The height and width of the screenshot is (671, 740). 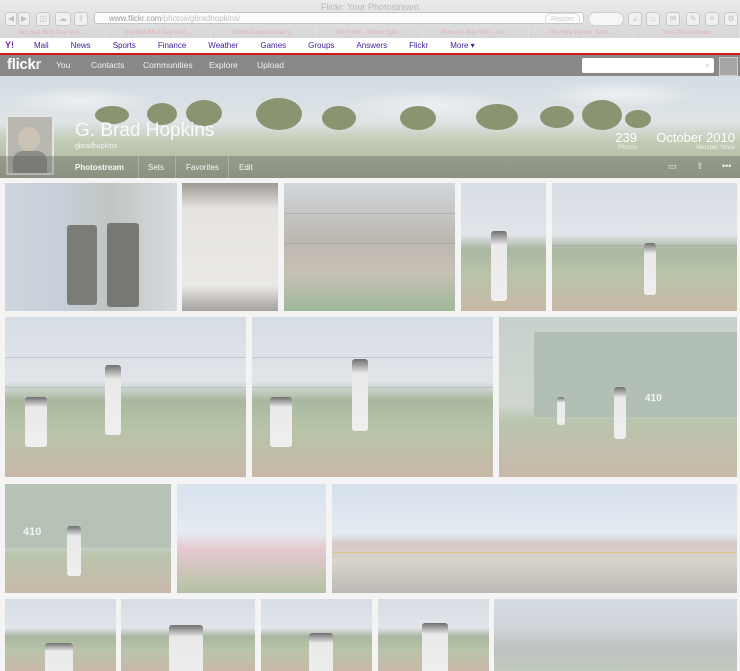 I want to click on wall-sign: 410, so click(x=32, y=532).